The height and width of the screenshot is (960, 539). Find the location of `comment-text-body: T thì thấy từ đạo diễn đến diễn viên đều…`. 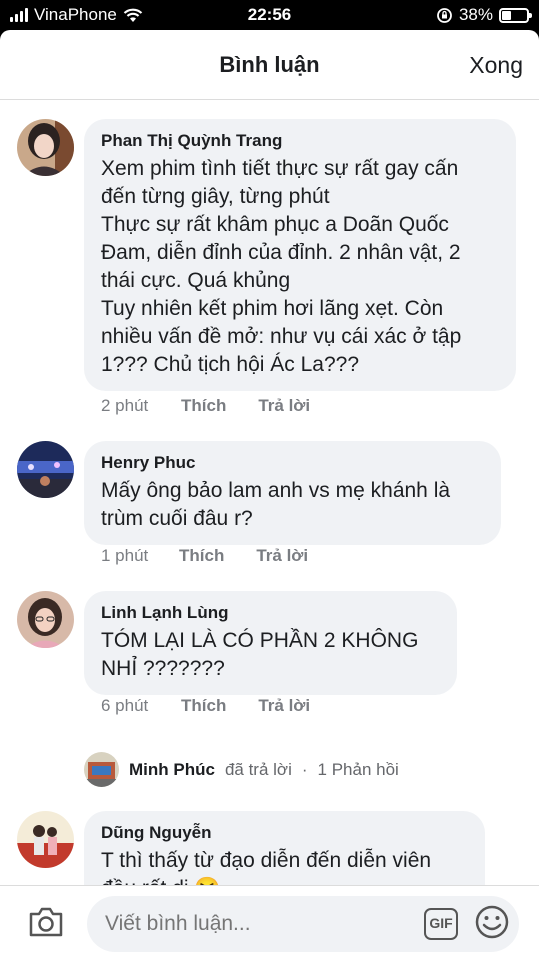

comment-text-body: T thì thấy từ đạo diễn đến diễn viên đều… is located at coordinates (266, 867).